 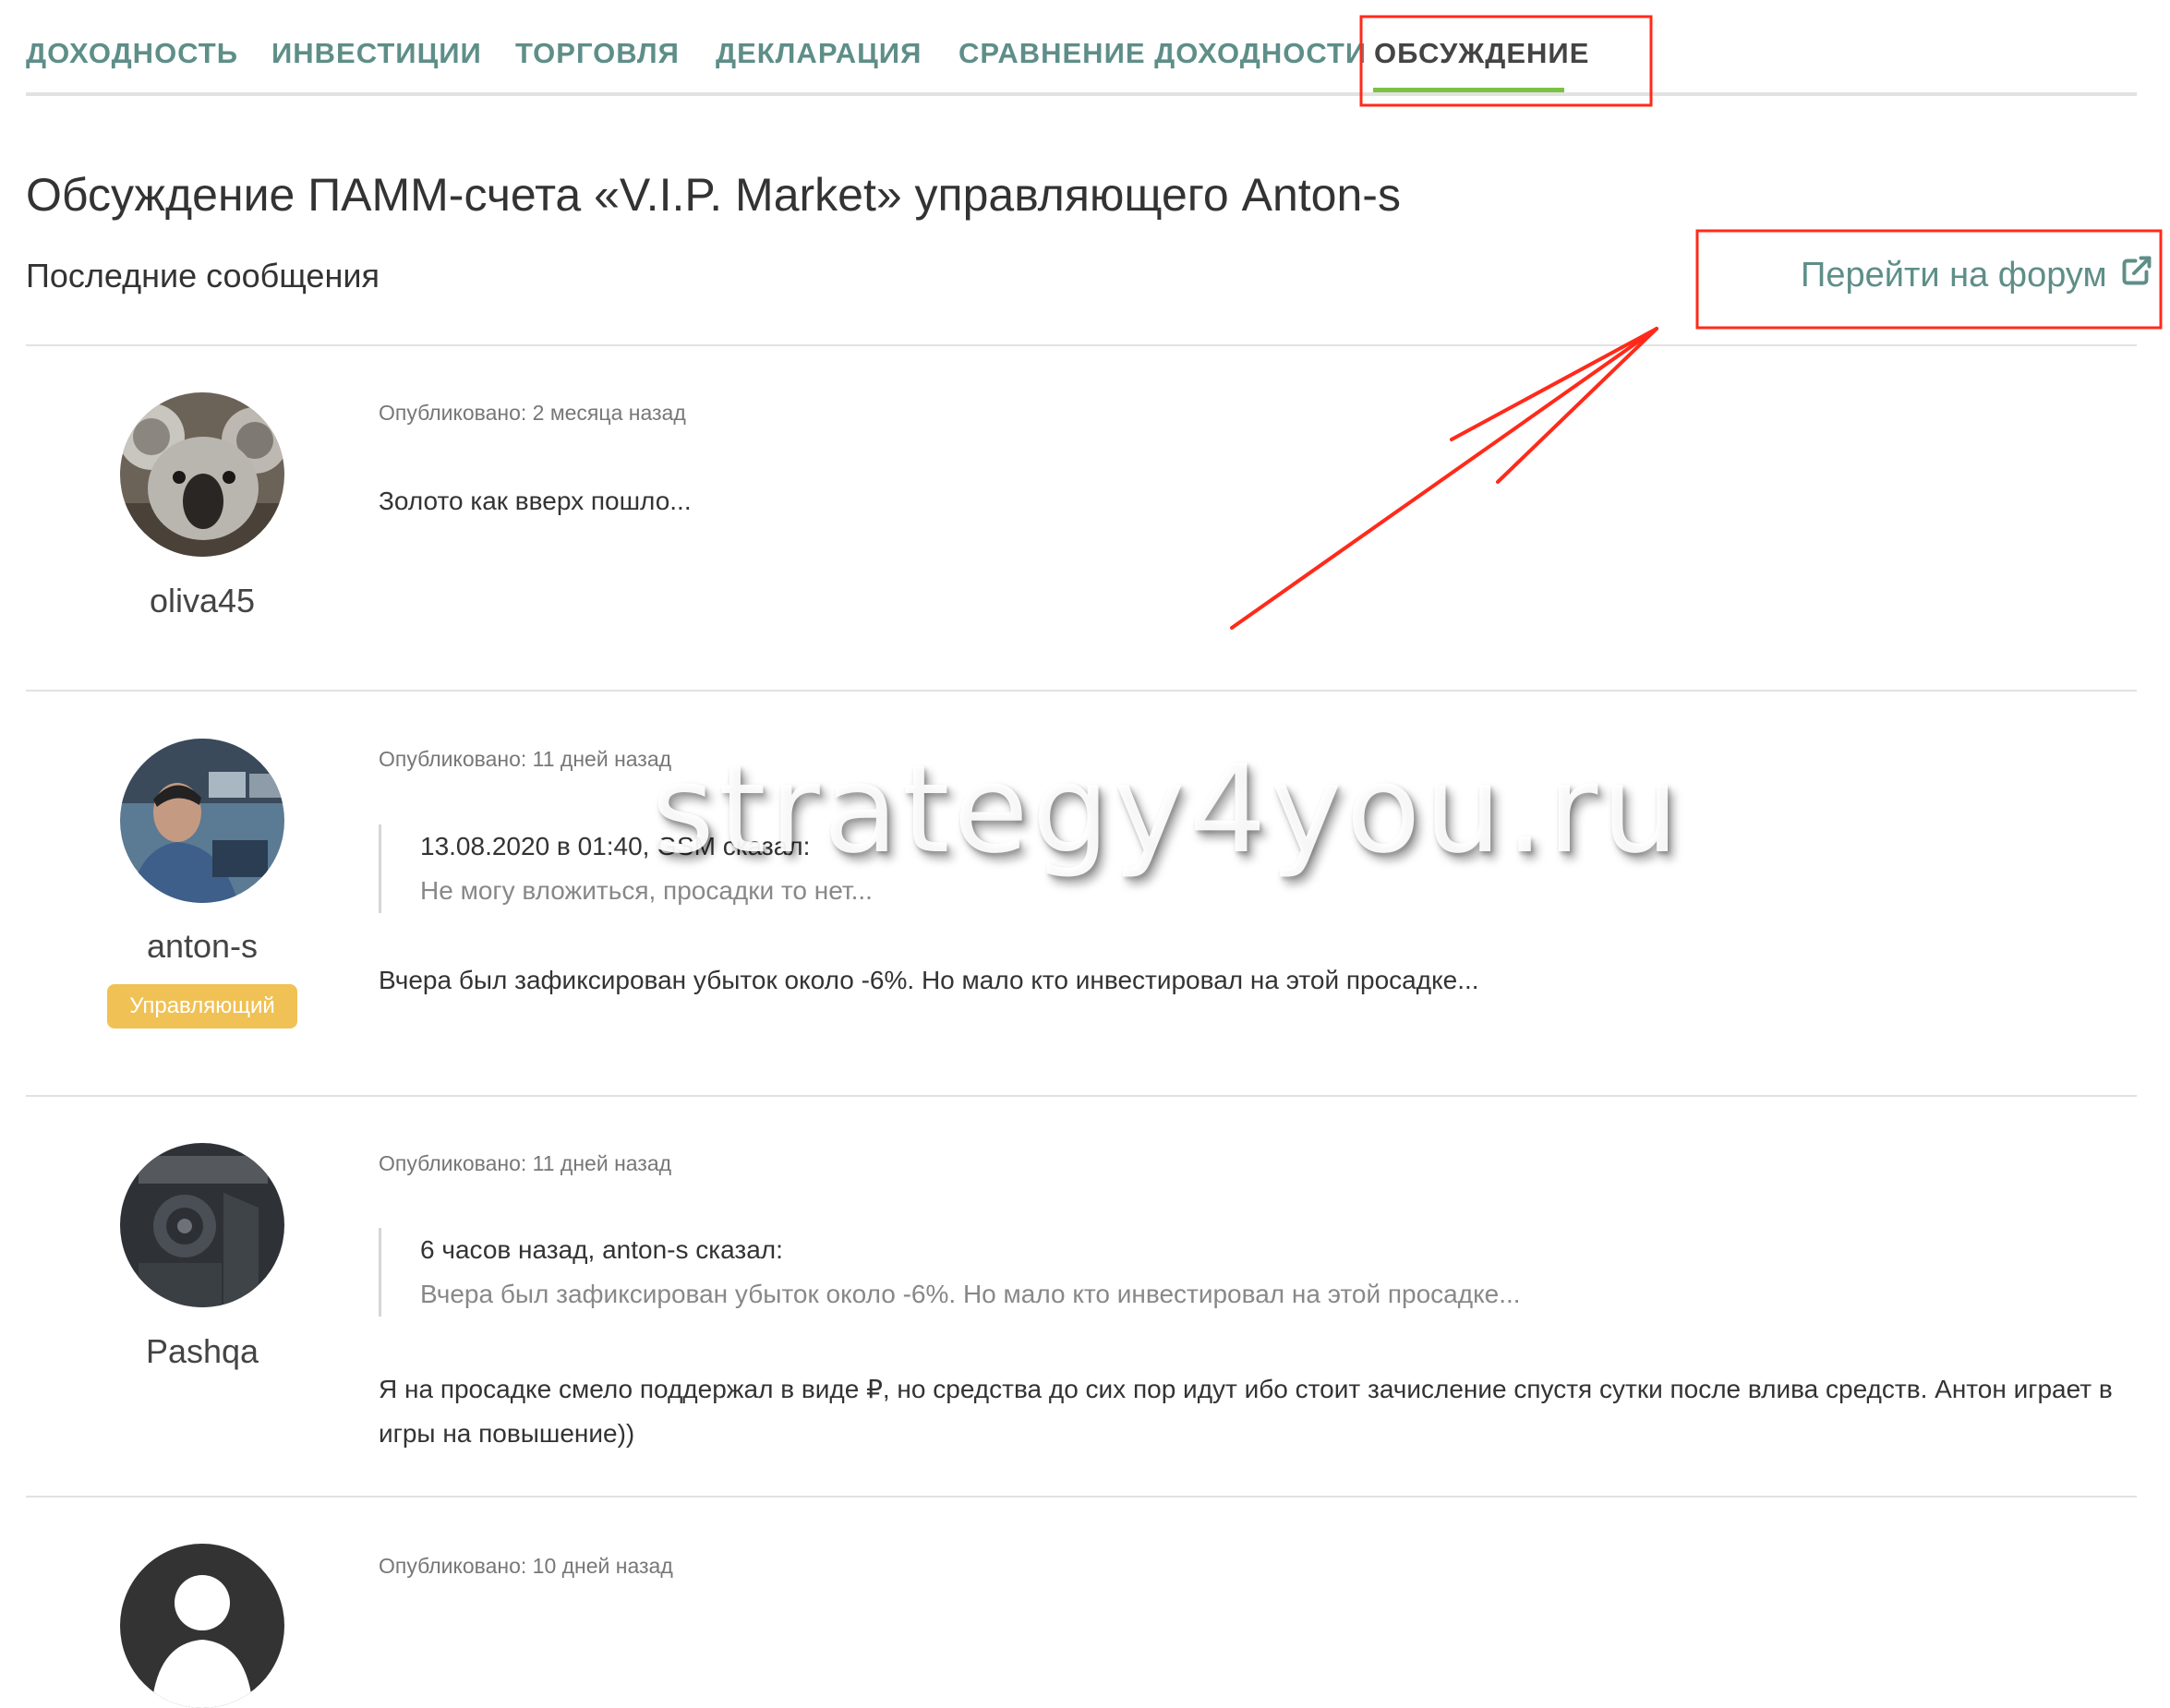 I want to click on manager-badge: Управляющий, so click(x=202, y=1006).